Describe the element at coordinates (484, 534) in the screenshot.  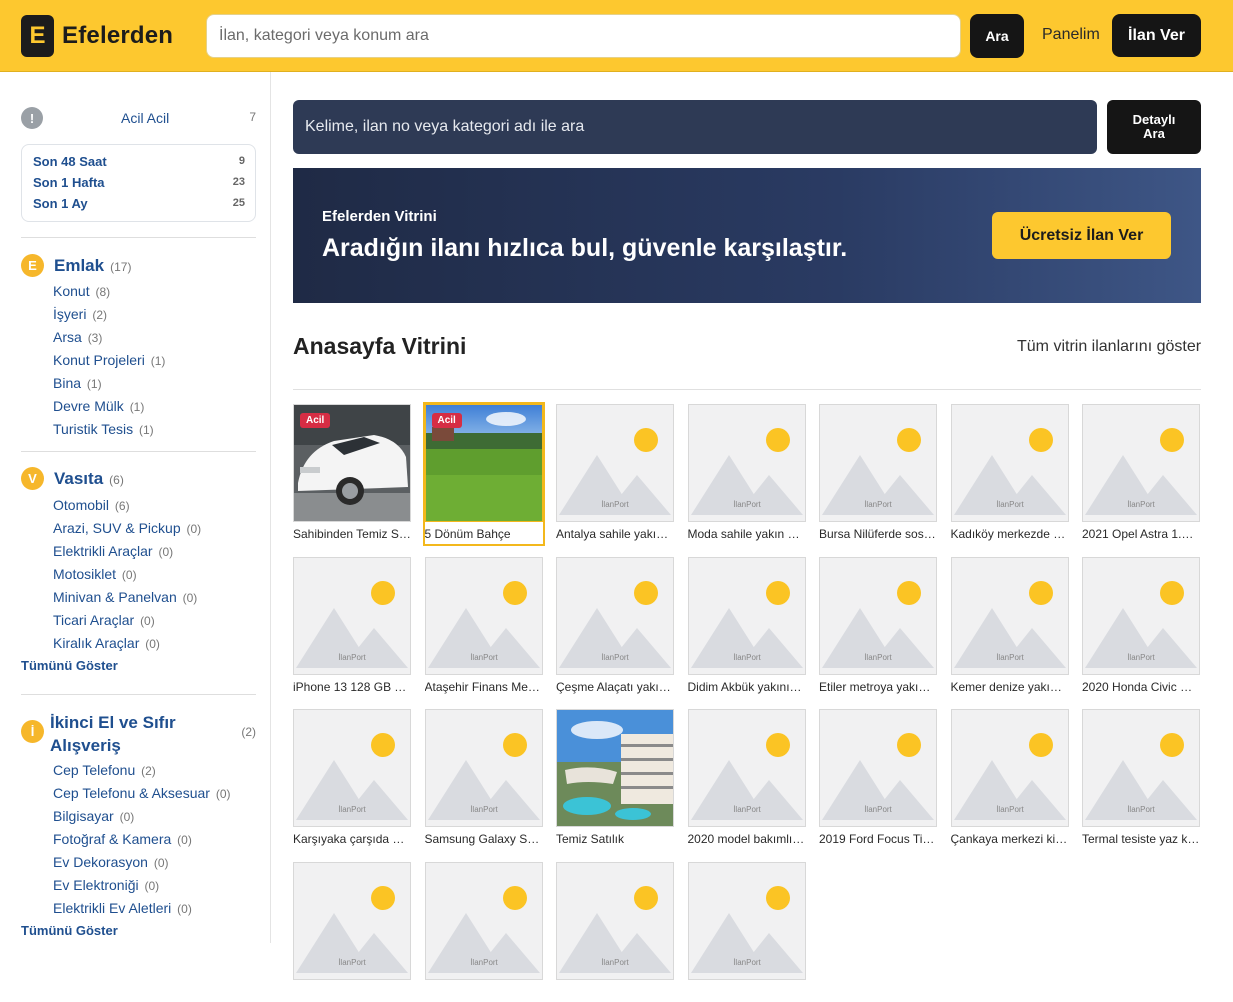
I see `listing-title: 5 Dönüm Bahçe` at that location.